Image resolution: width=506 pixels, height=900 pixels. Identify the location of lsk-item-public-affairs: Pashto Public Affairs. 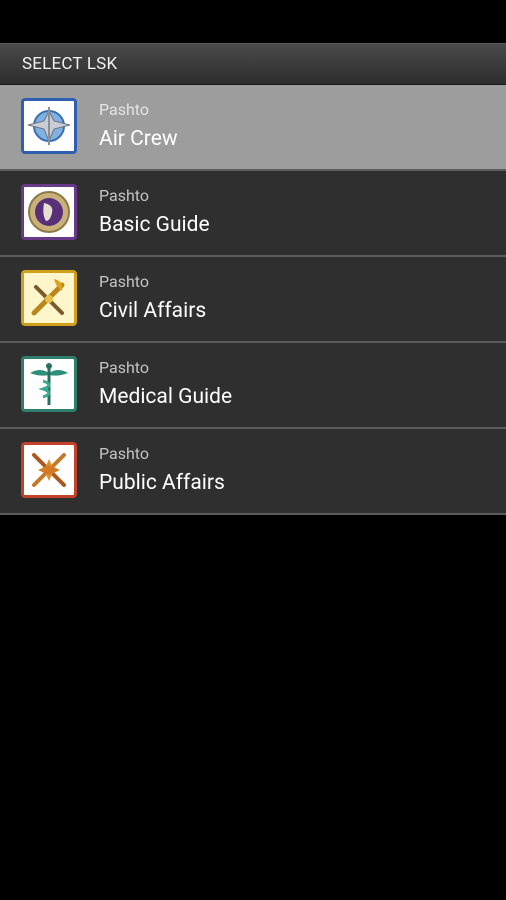
(253, 472).